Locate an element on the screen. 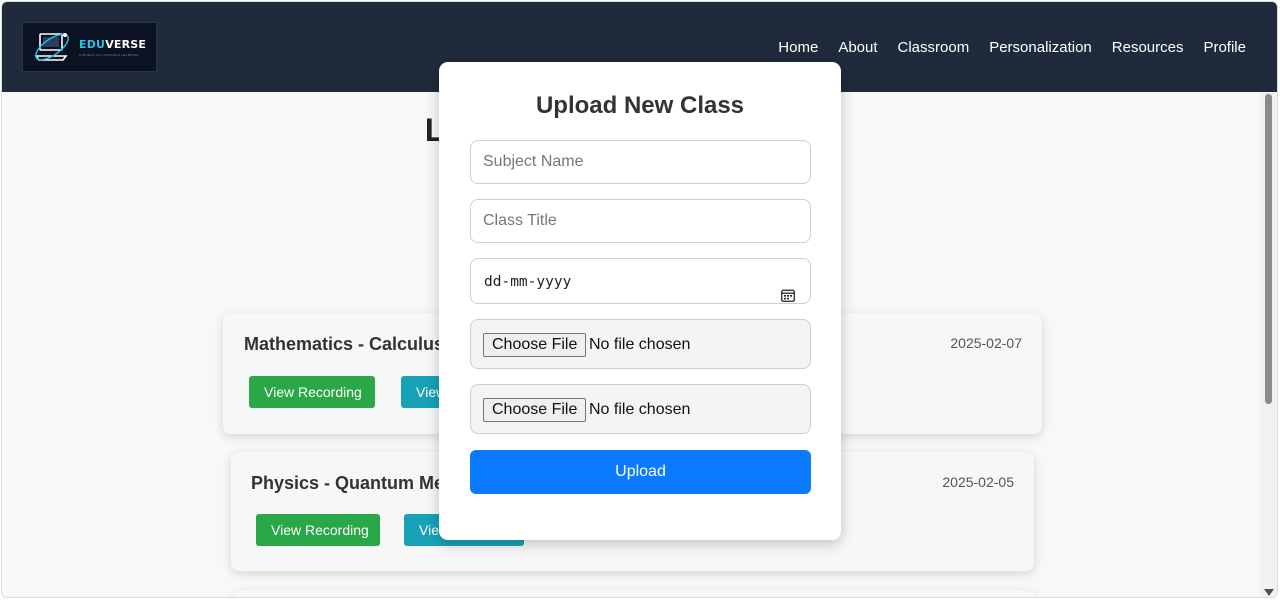 The height and width of the screenshot is (600, 1280). eduverse-logo: EDUVERSE A WORLD OF LIMITLESS LEARNING is located at coordinates (89, 47).